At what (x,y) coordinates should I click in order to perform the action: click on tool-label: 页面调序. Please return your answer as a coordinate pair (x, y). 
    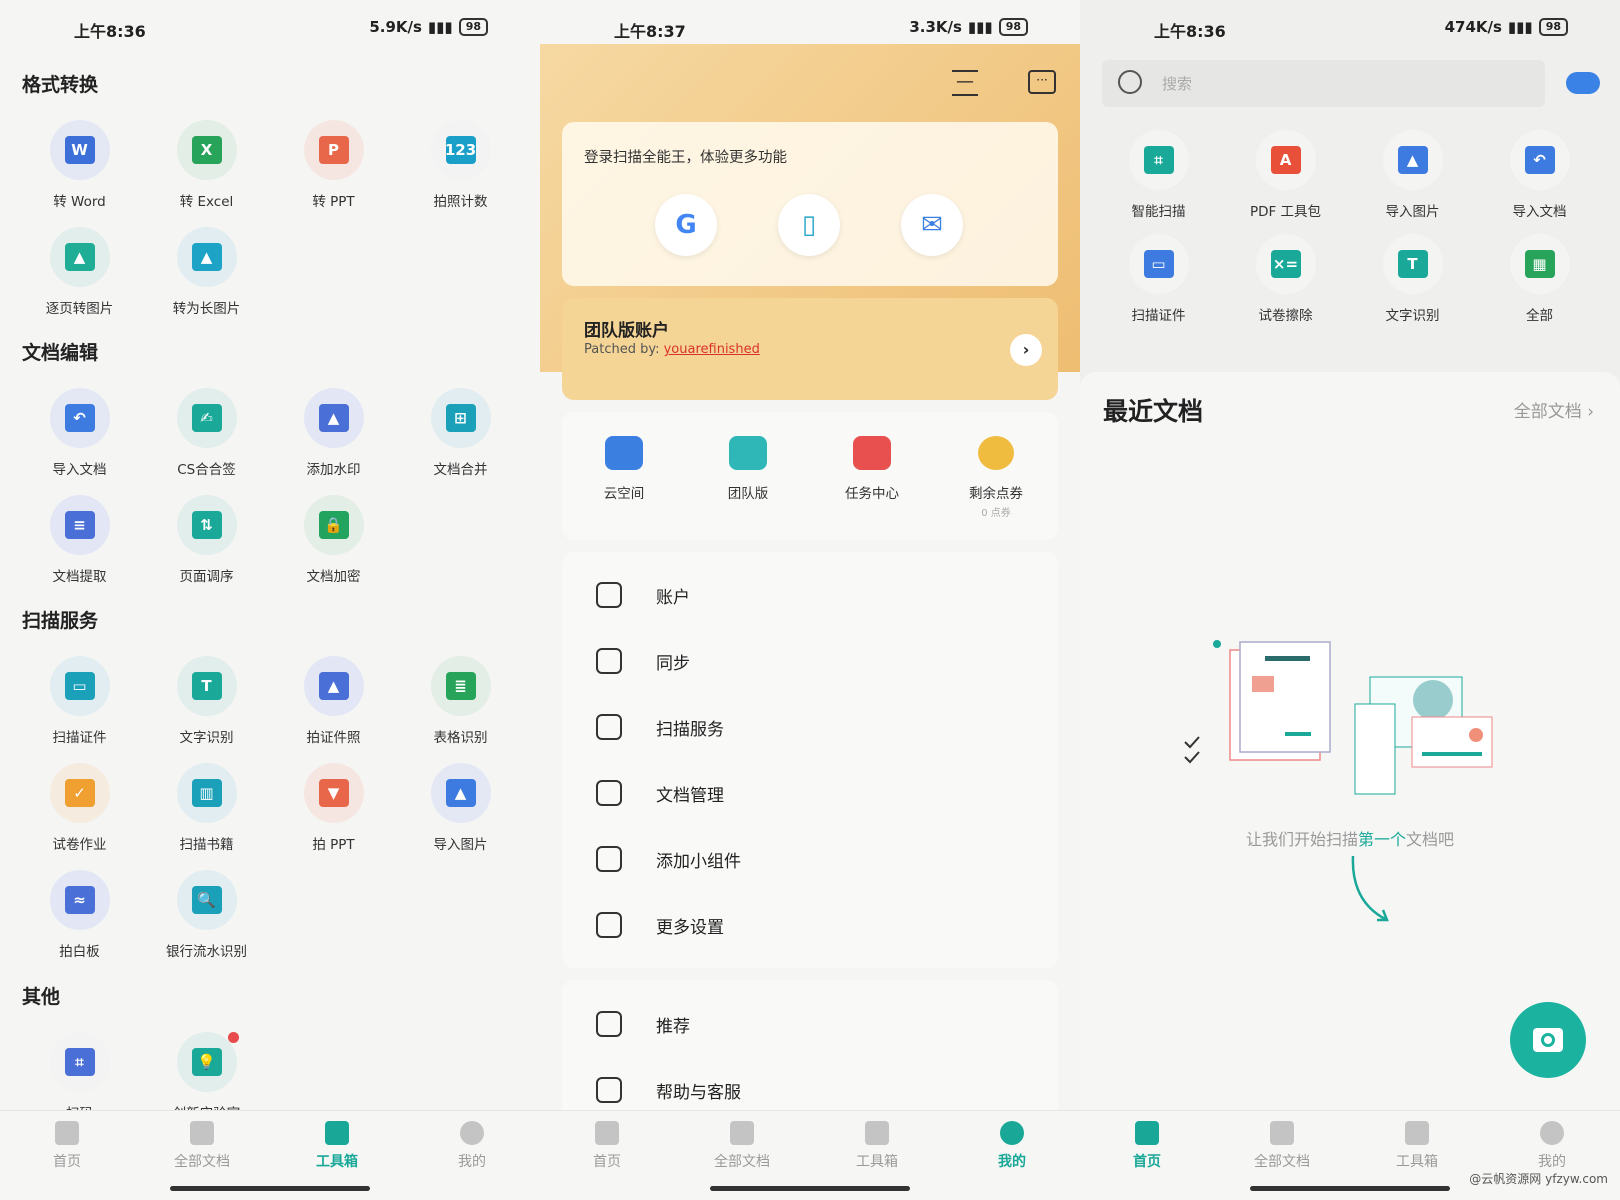
    Looking at the image, I should click on (206, 577).